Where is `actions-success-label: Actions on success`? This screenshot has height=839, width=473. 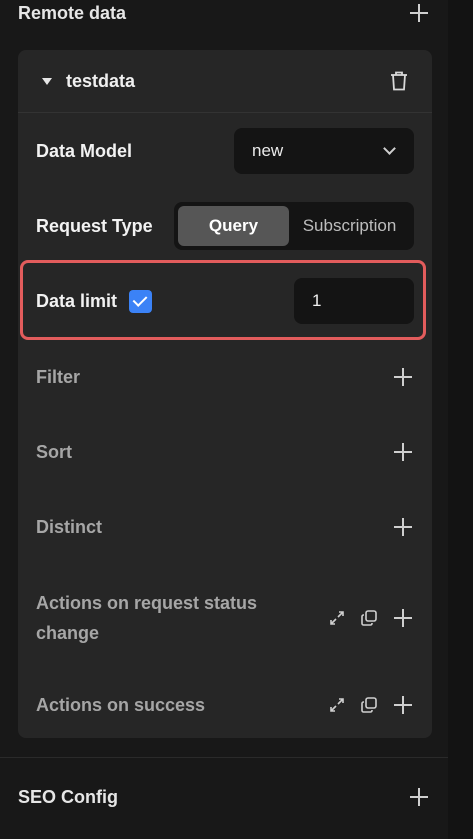
actions-success-label: Actions on success is located at coordinates (121, 704).